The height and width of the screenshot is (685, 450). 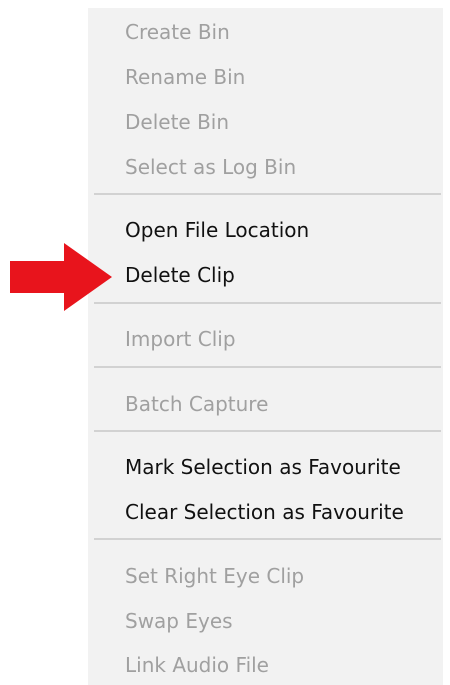 What do you see at coordinates (210, 167) in the screenshot?
I see `menu-item-select-as-log-bin: Select as Log Bin` at bounding box center [210, 167].